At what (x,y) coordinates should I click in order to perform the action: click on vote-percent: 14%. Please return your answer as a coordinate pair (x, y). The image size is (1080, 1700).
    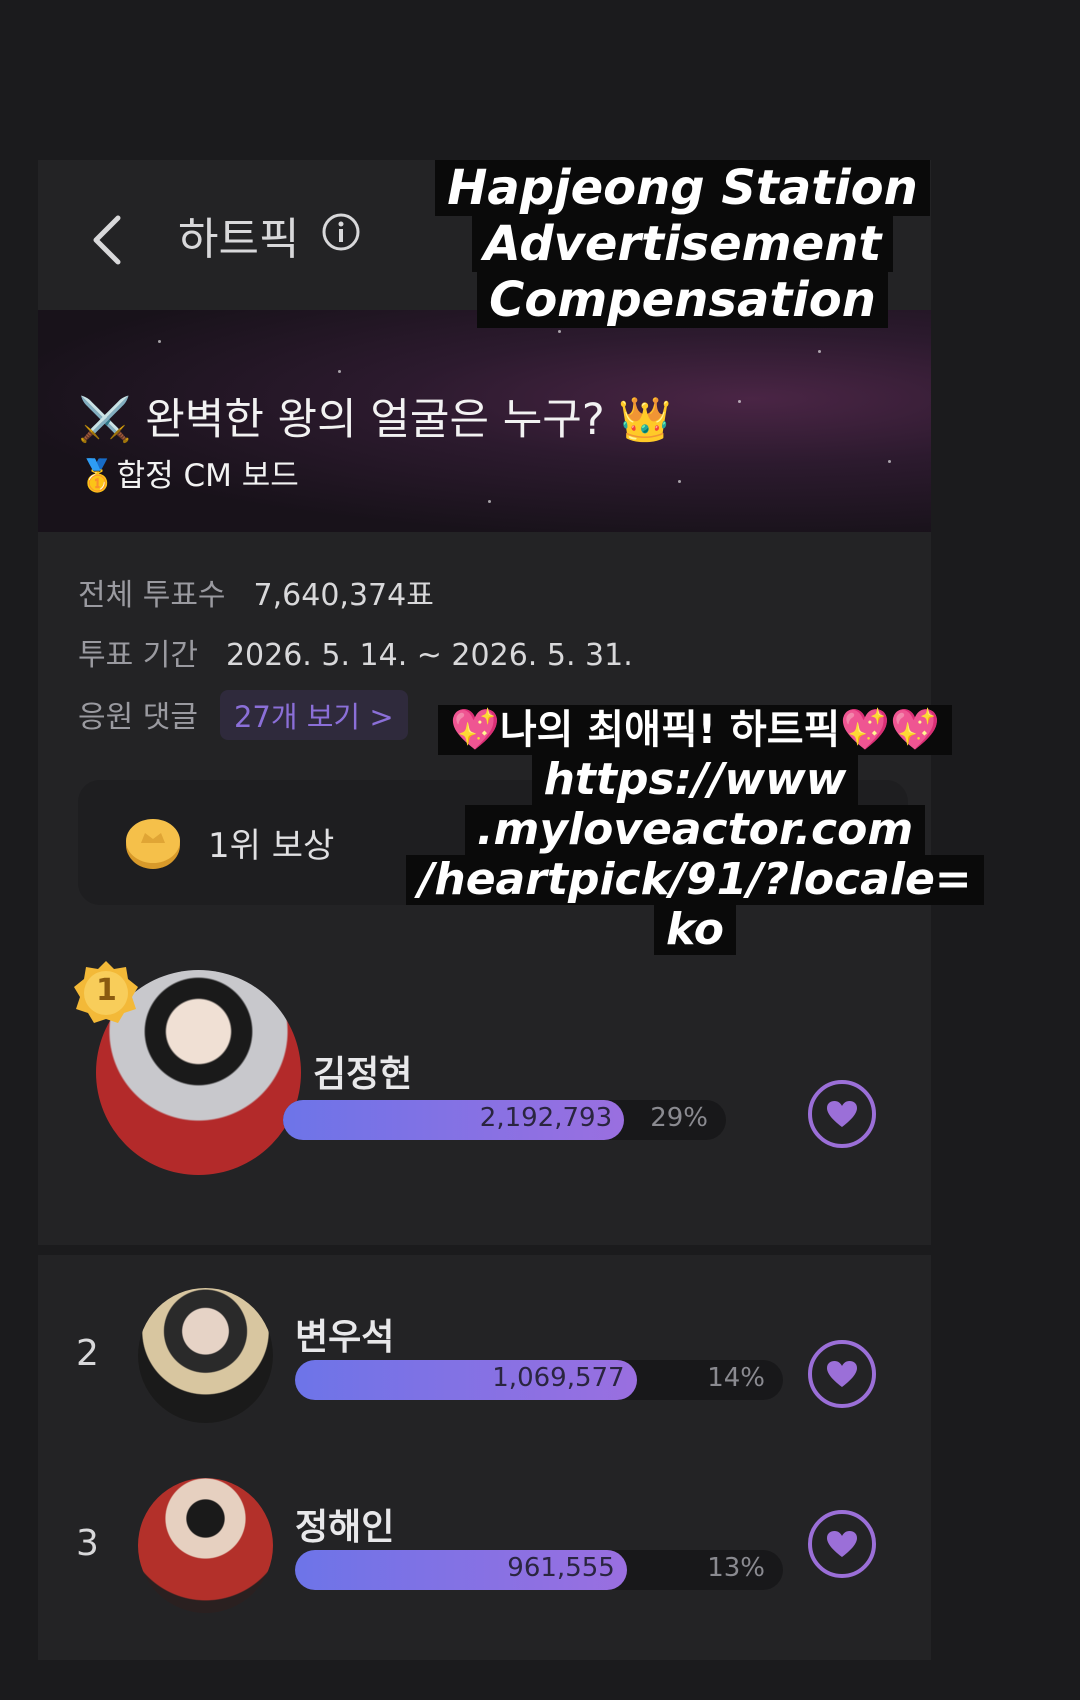
    Looking at the image, I should click on (736, 1378).